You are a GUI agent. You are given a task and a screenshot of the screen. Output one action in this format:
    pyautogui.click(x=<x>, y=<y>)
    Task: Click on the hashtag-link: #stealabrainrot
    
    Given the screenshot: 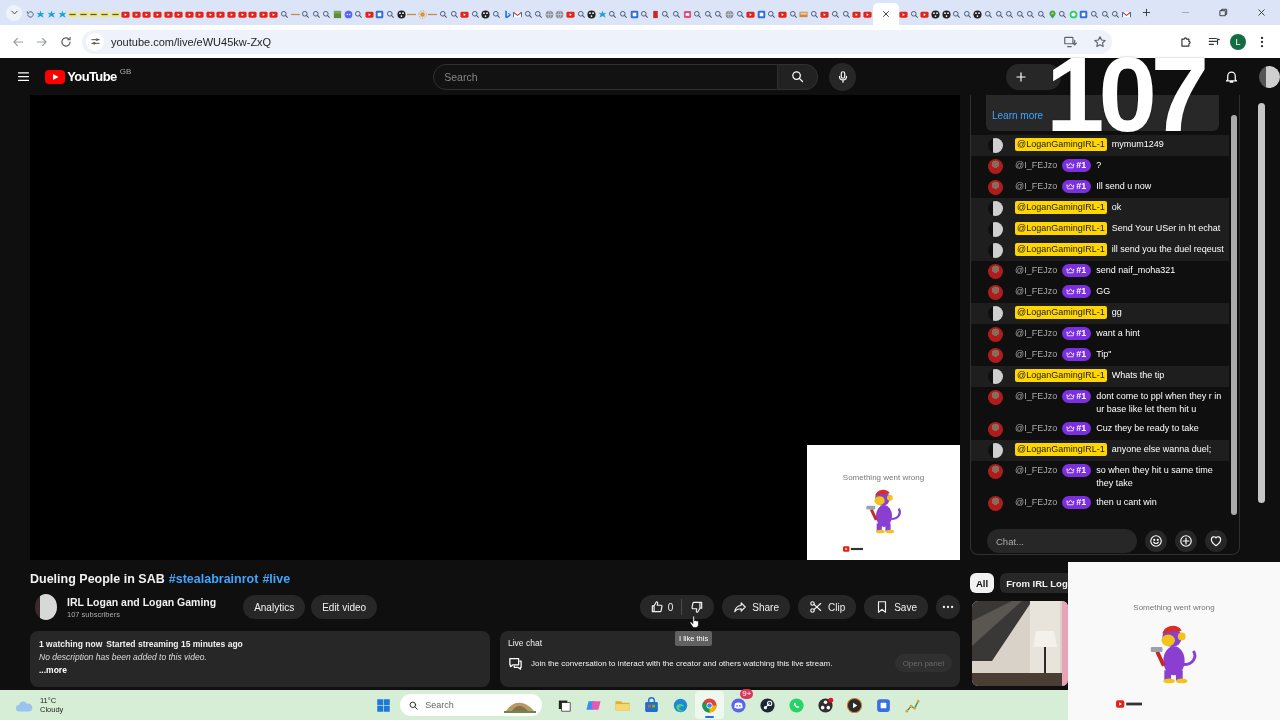 What is the action you would take?
    pyautogui.click(x=213, y=579)
    